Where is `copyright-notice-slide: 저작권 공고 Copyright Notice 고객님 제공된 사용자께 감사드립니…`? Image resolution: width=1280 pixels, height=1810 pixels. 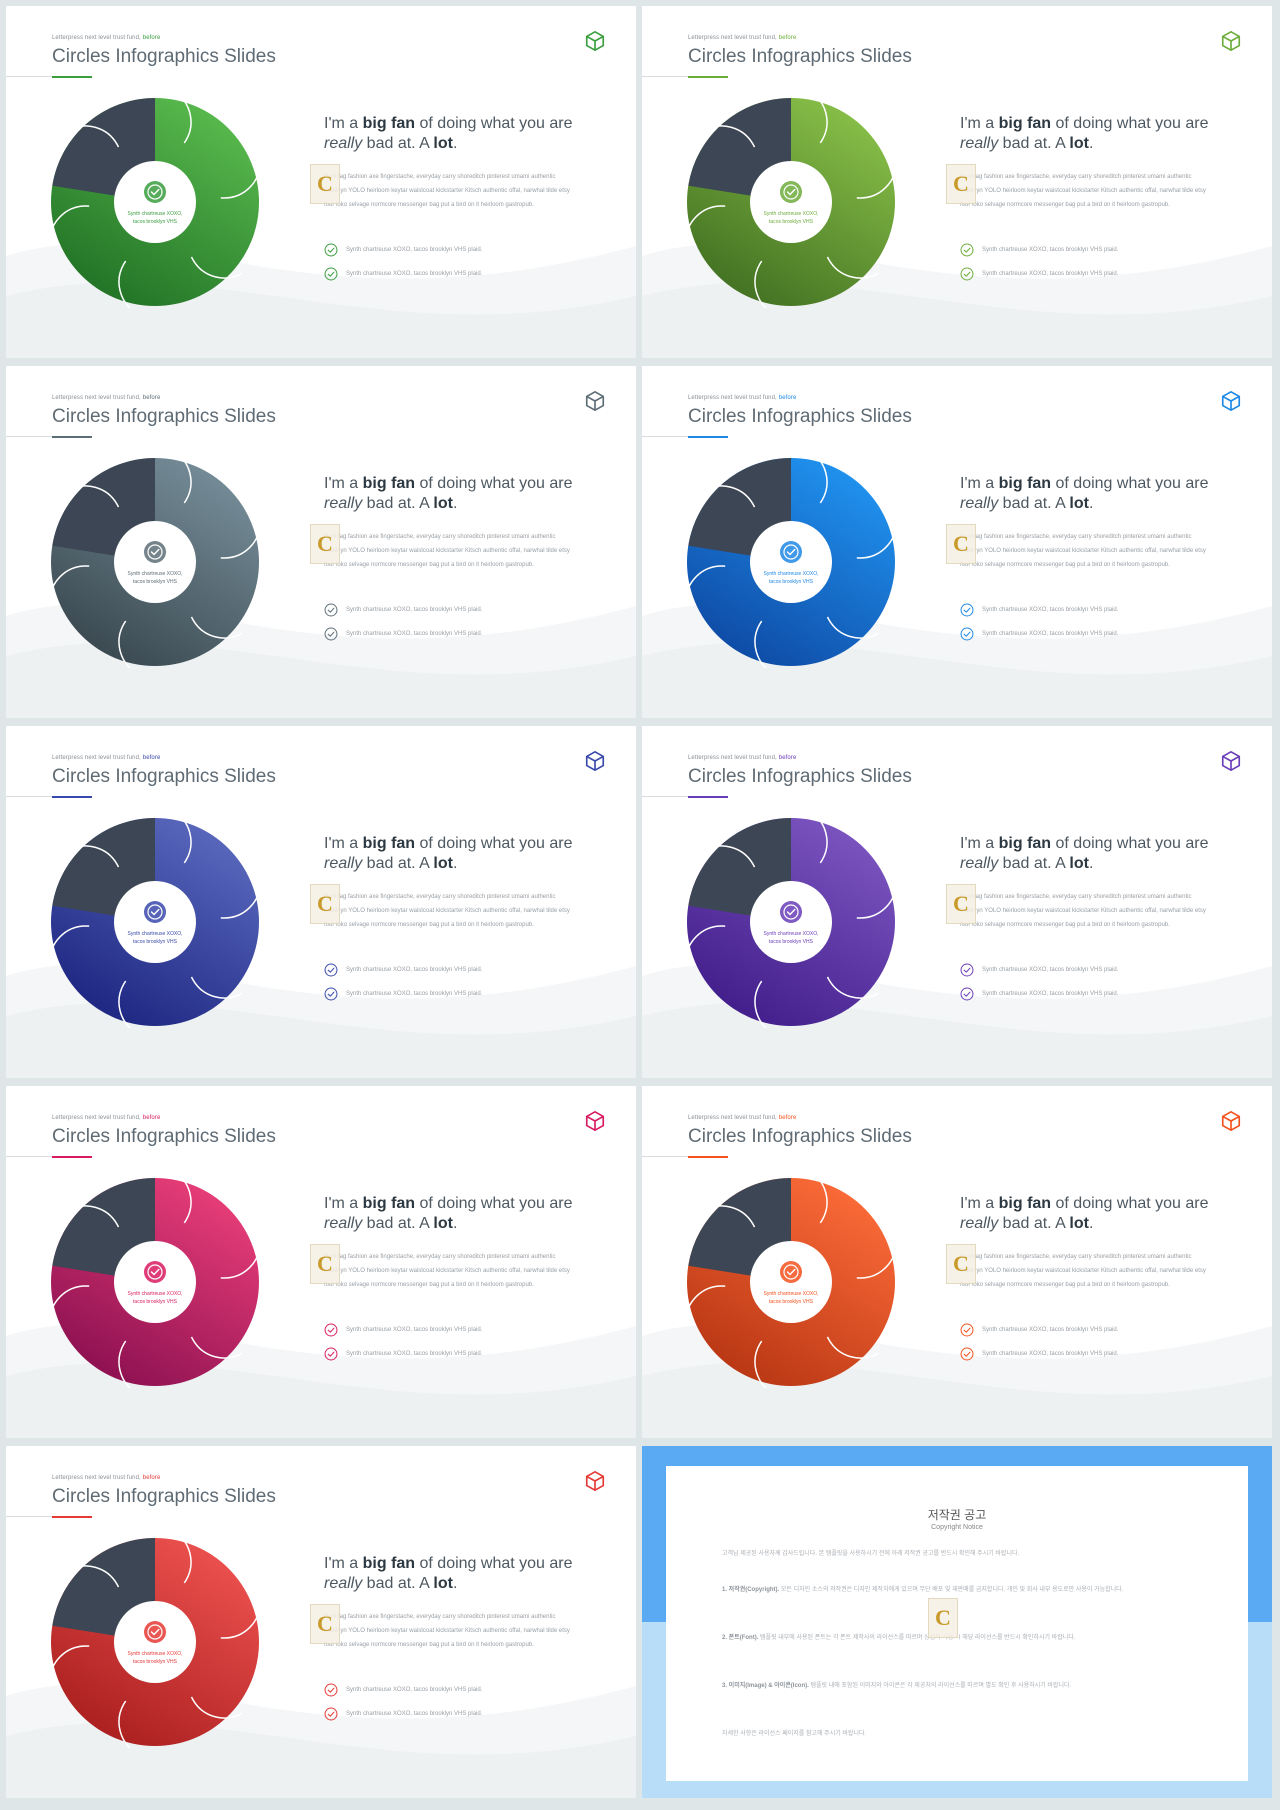 copyright-notice-slide: 저작권 공고 Copyright Notice 고객님 제공된 사용자께 감사드립니… is located at coordinates (957, 1622).